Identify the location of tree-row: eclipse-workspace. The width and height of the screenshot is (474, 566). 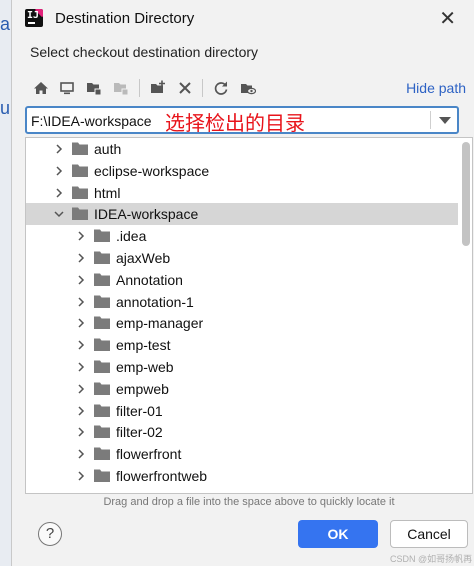
(242, 171).